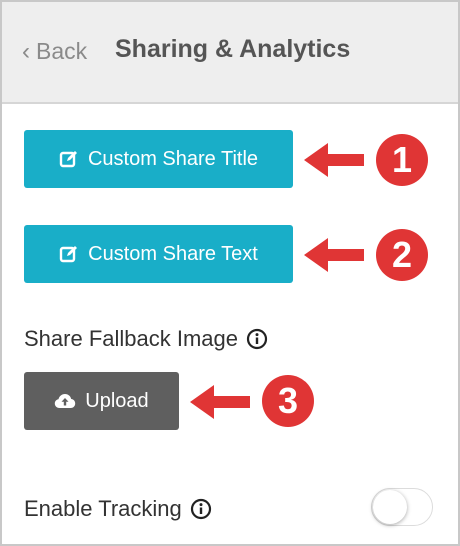 This screenshot has width=460, height=546. What do you see at coordinates (402, 255) in the screenshot?
I see `annotation-badge-2: 2` at bounding box center [402, 255].